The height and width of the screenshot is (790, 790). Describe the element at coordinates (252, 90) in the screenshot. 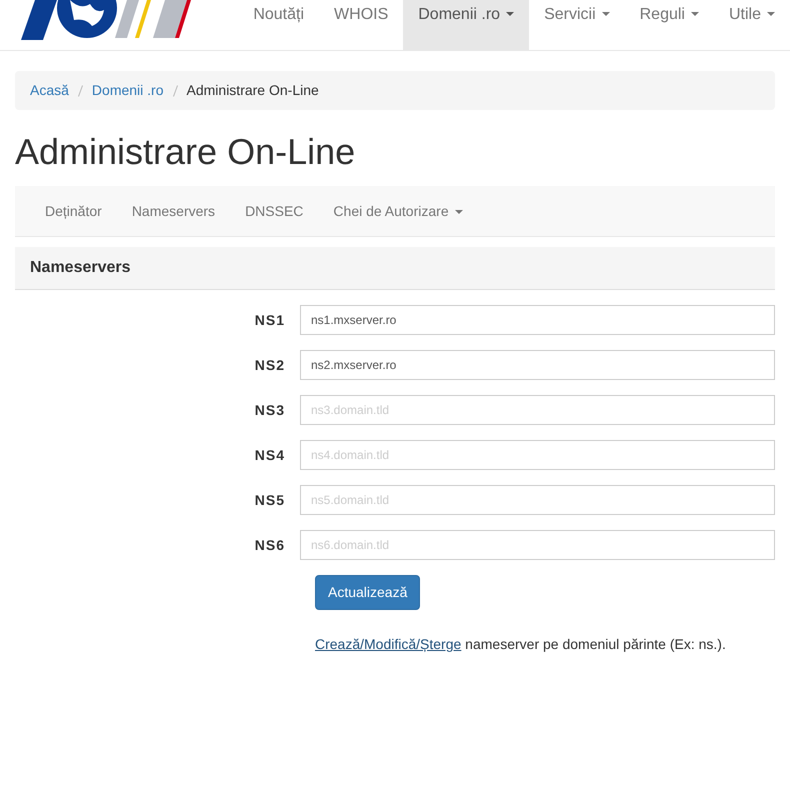

I see `breadcrumb-current: Administrare On-Line` at that location.